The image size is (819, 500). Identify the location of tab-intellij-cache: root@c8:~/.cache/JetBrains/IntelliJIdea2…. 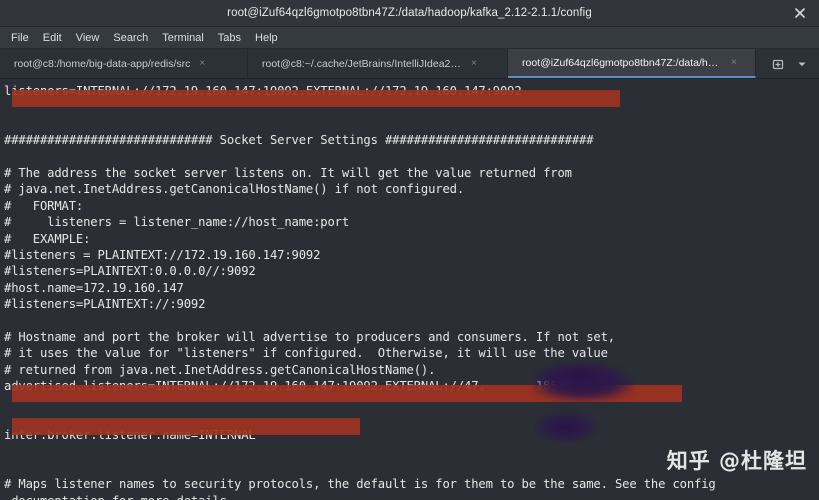
(378, 63).